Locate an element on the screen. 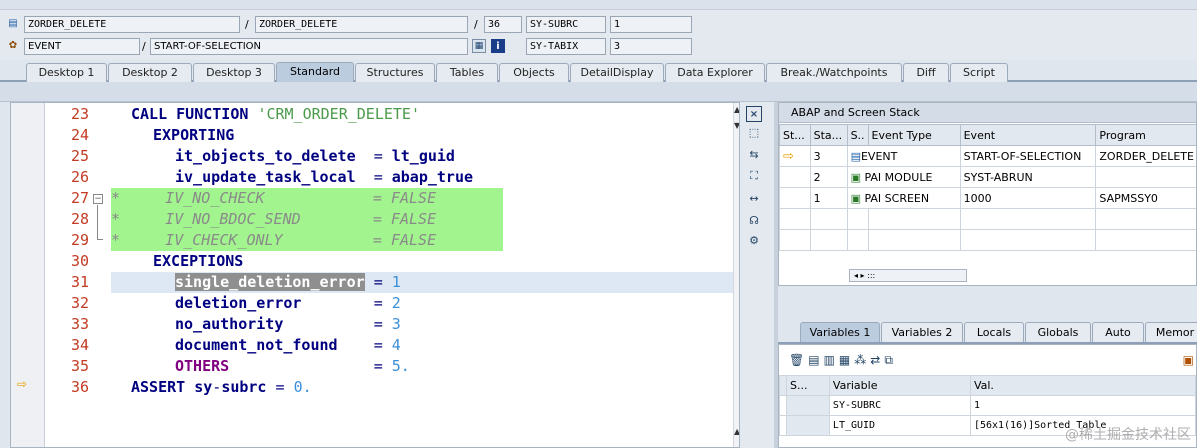 The height and width of the screenshot is (448, 1197). column-header: Variable is located at coordinates (899, 385).